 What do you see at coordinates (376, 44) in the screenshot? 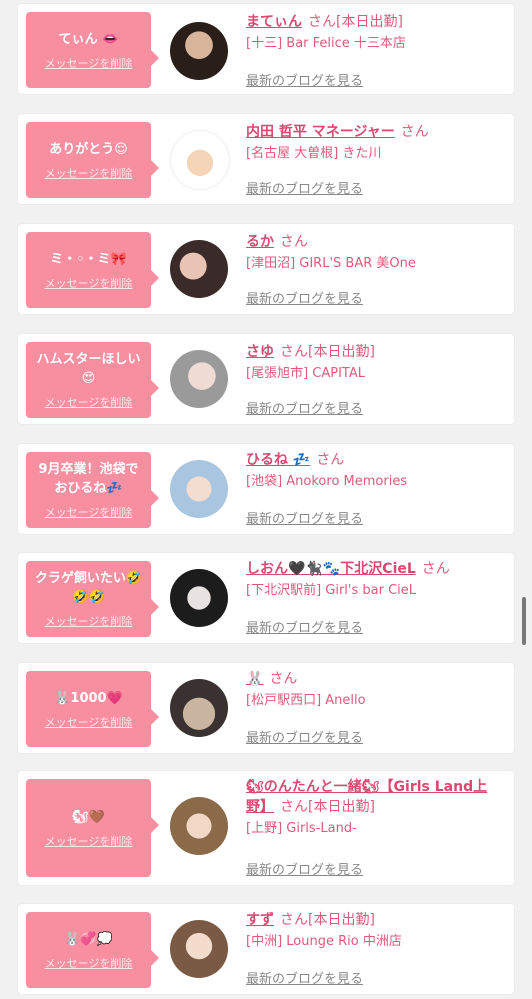
I see `shop-link: [十三] Bar Felice 十三本店` at bounding box center [376, 44].